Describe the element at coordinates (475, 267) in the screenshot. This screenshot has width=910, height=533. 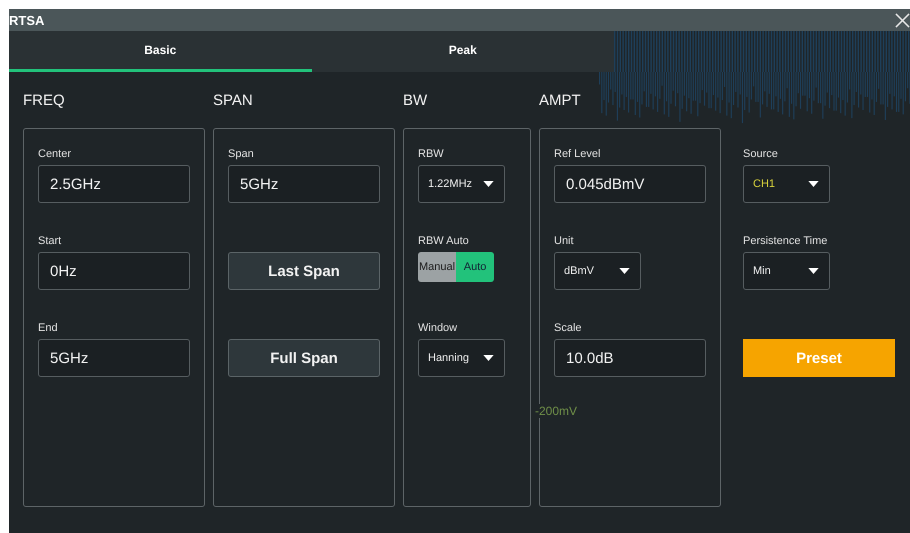
I see `toggle-option: Auto` at that location.